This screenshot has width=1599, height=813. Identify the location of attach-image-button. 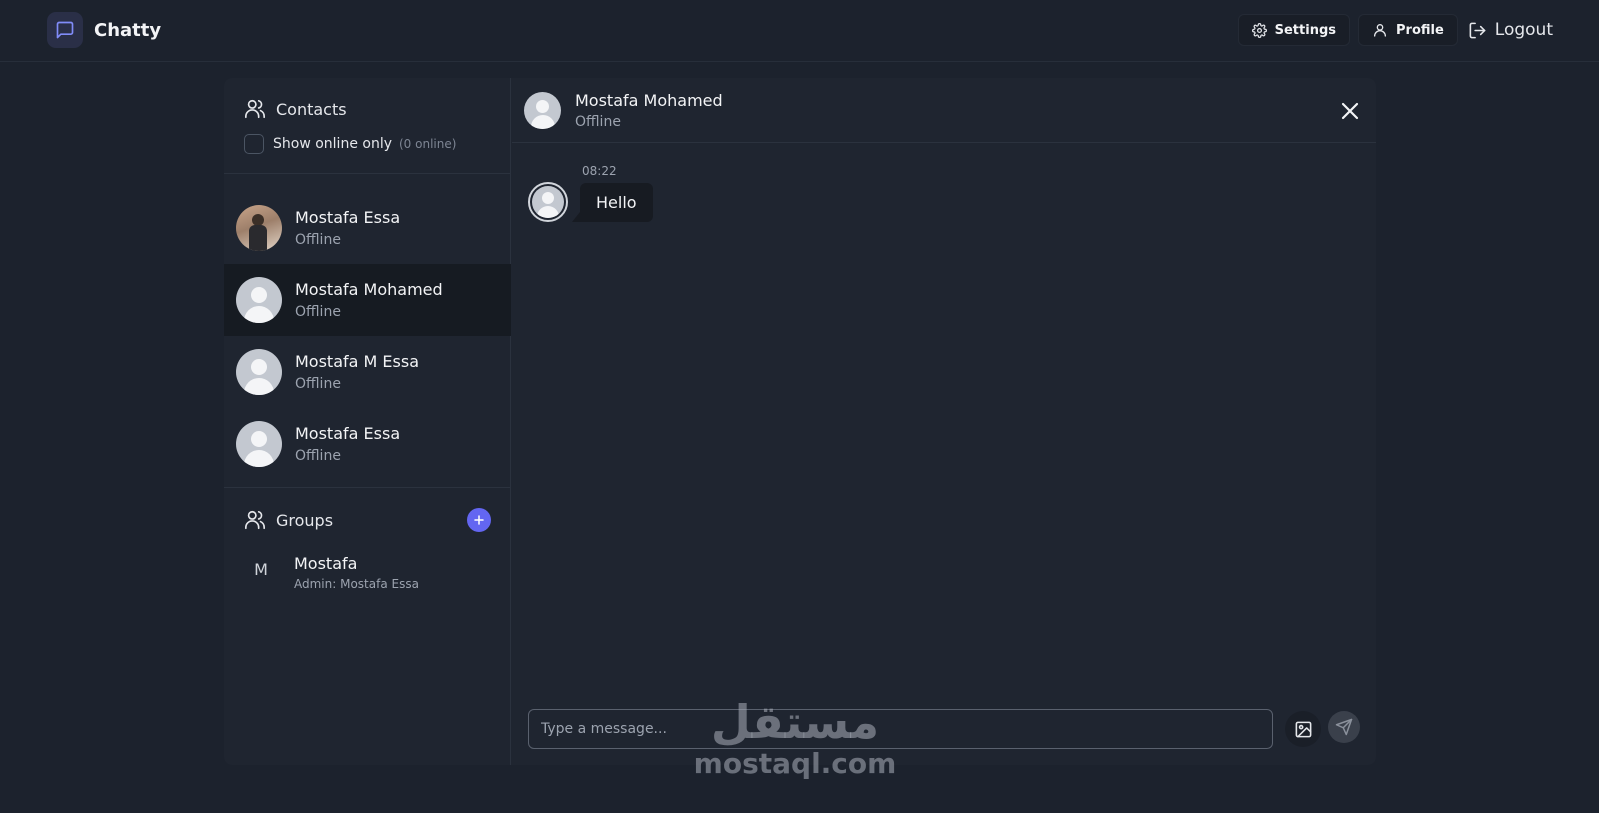
(1303, 729).